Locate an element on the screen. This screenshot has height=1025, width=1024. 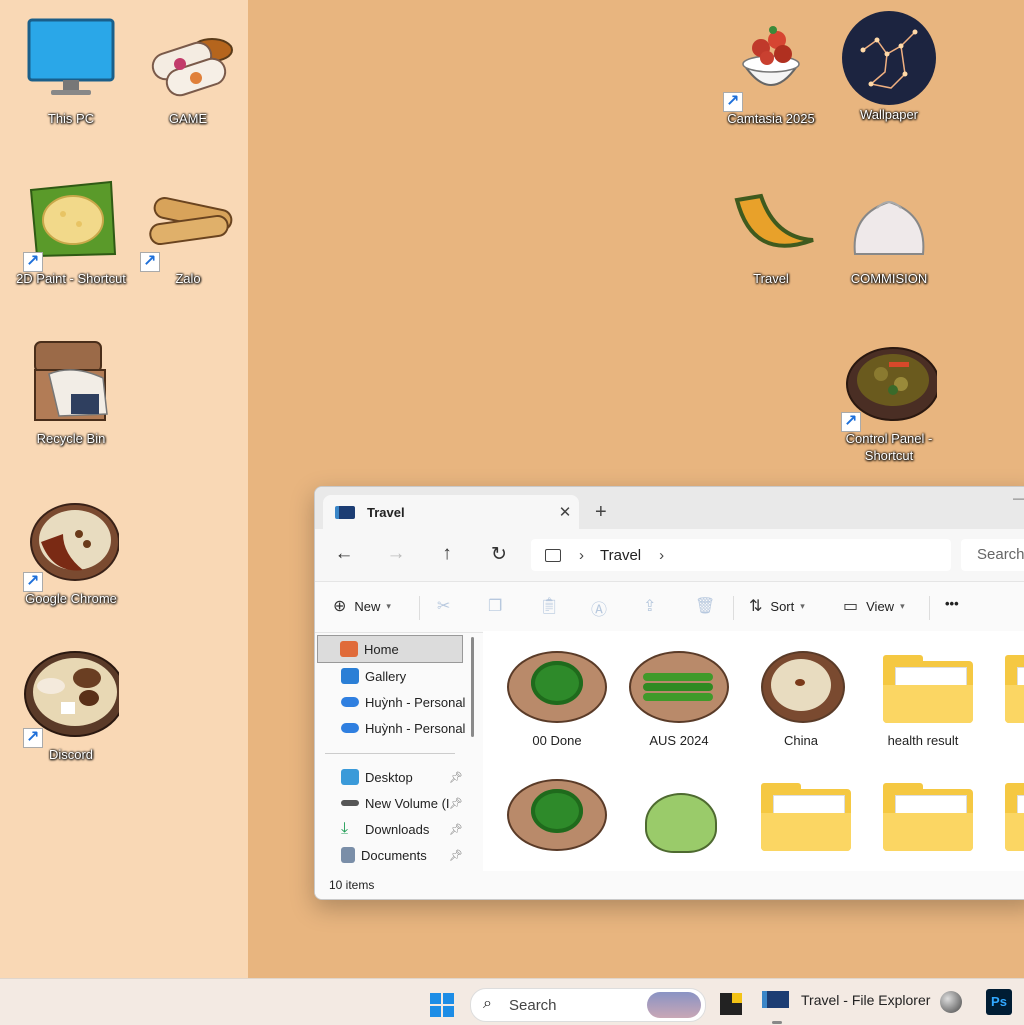
sidebar-item-label: Huỳnh - Personal is located at coordinates (415, 728).